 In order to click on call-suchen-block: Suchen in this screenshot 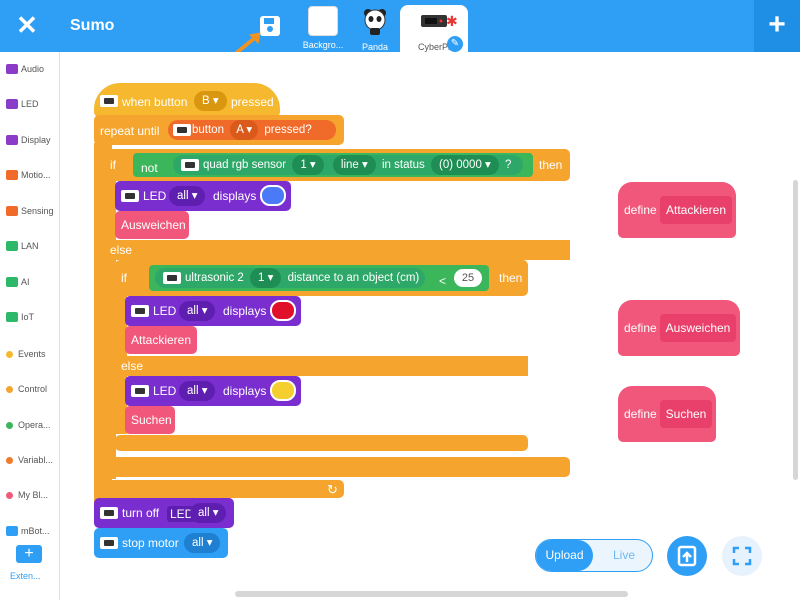, I will do `click(150, 420)`.